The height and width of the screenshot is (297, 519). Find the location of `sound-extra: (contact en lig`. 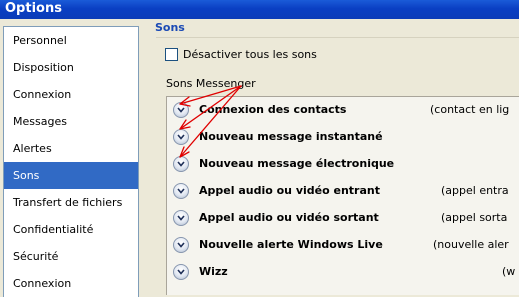

sound-extra: (contact en lig is located at coordinates (470, 109).